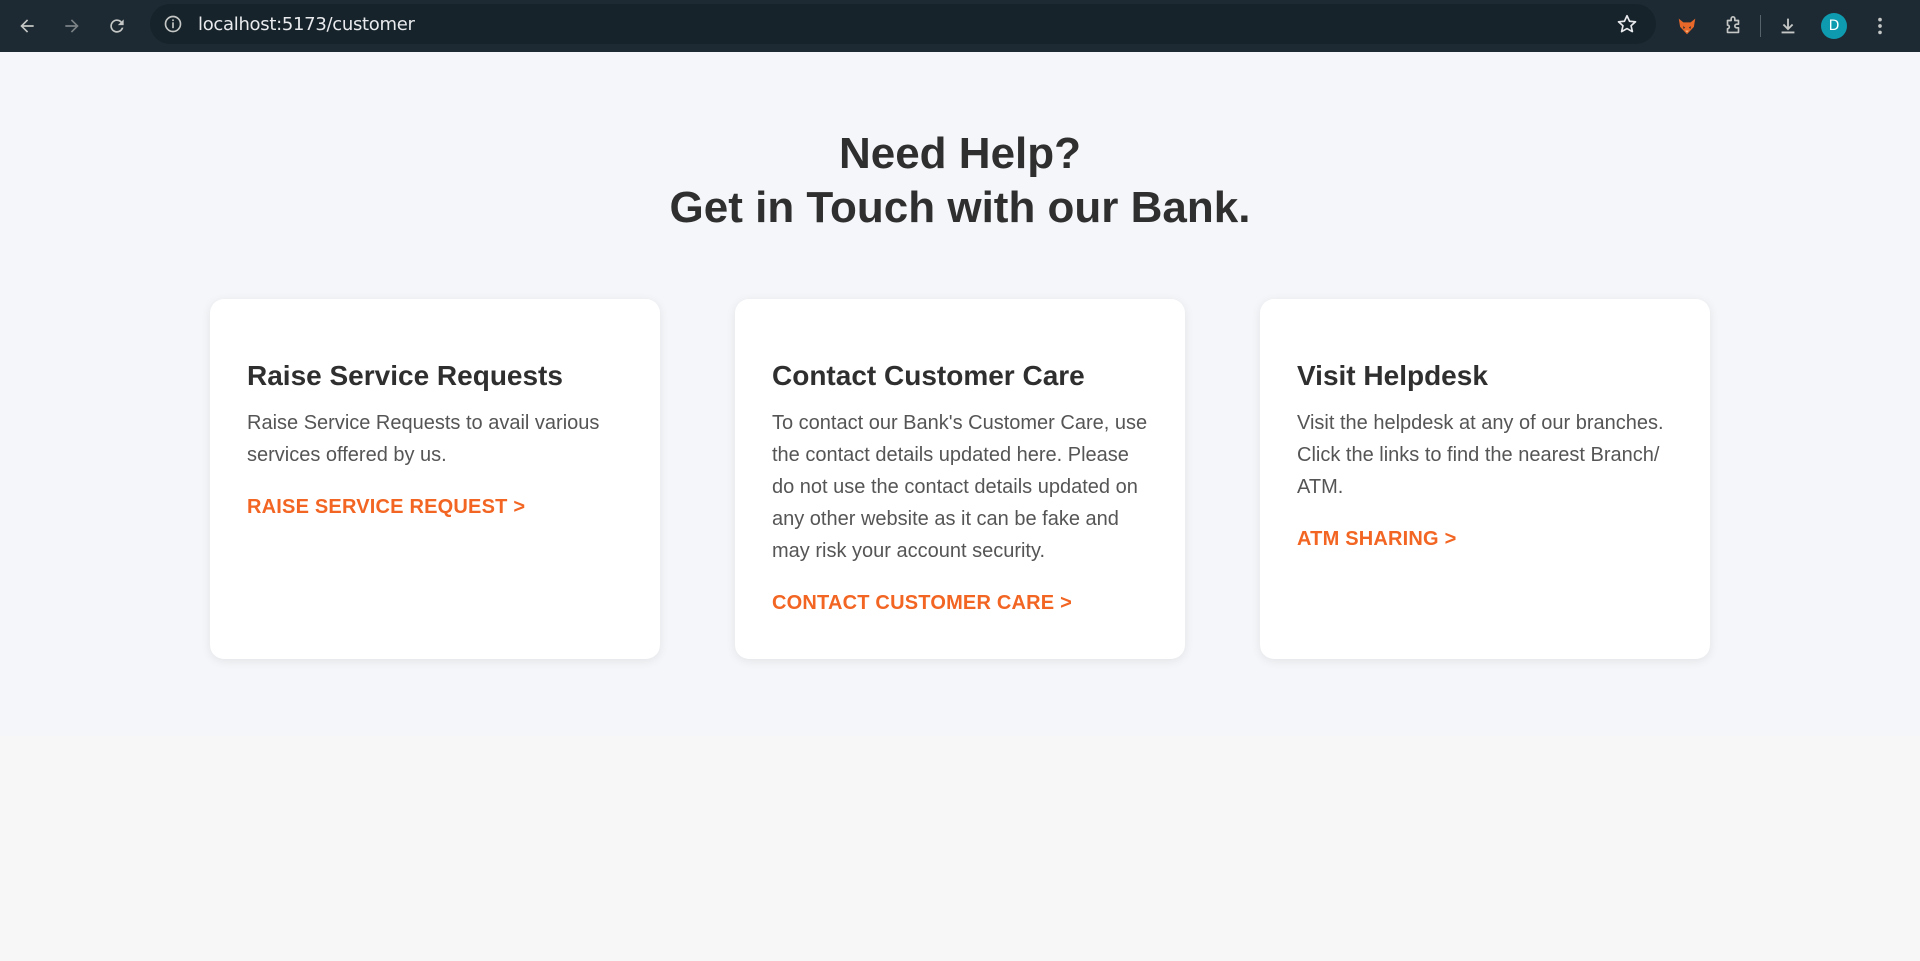 The height and width of the screenshot is (961, 1920). I want to click on forward-icon, so click(72, 26).